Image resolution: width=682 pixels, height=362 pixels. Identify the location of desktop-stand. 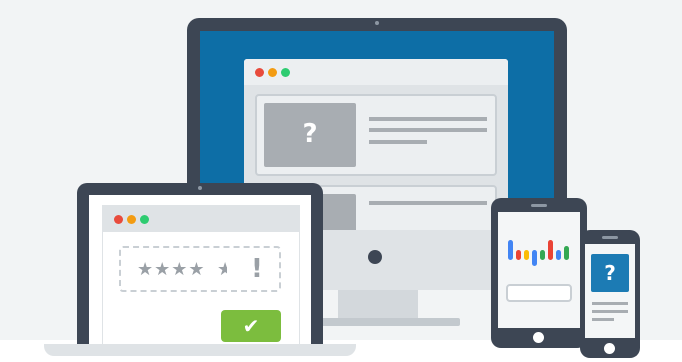
(378, 305).